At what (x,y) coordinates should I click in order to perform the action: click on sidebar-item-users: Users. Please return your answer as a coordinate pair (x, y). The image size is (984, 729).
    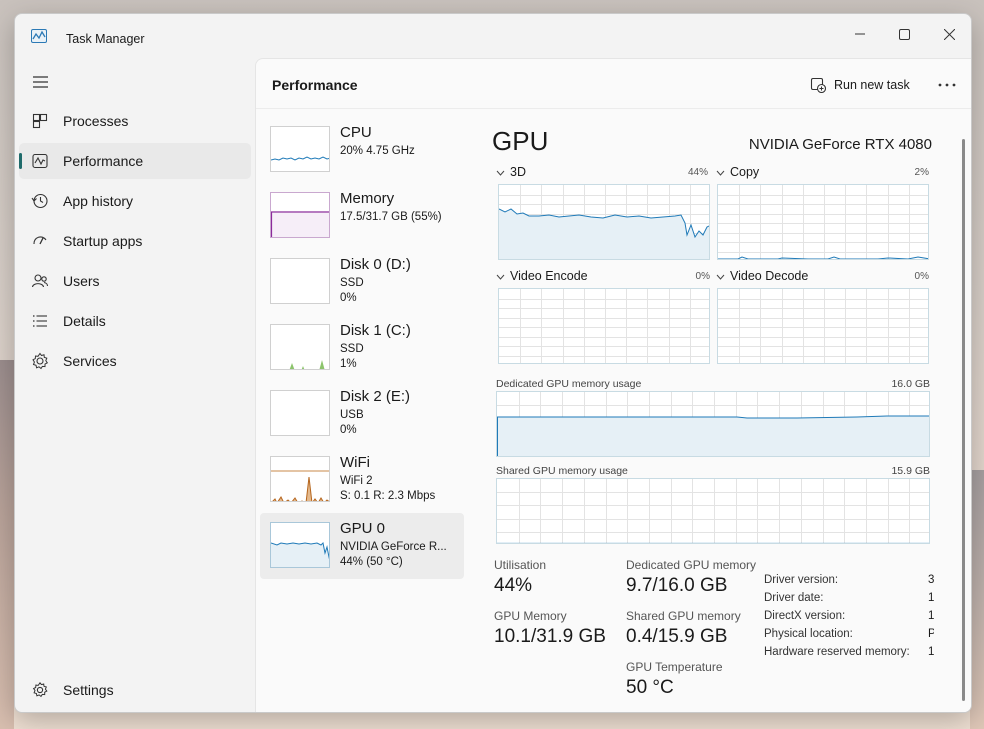
    Looking at the image, I should click on (135, 281).